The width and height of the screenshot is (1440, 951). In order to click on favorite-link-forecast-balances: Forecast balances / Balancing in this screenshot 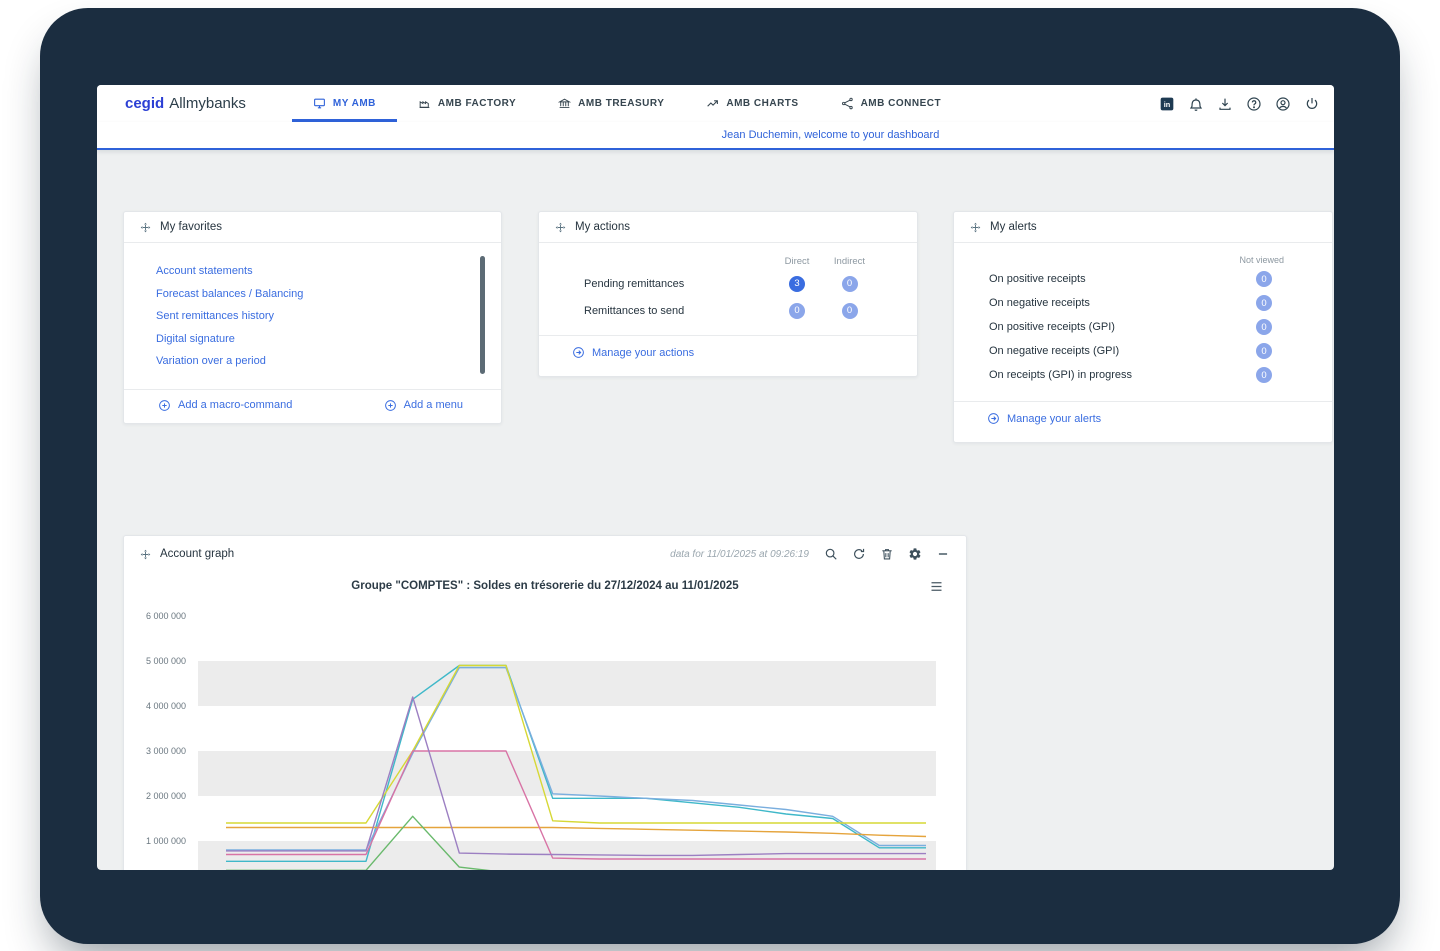, I will do `click(313, 294)`.